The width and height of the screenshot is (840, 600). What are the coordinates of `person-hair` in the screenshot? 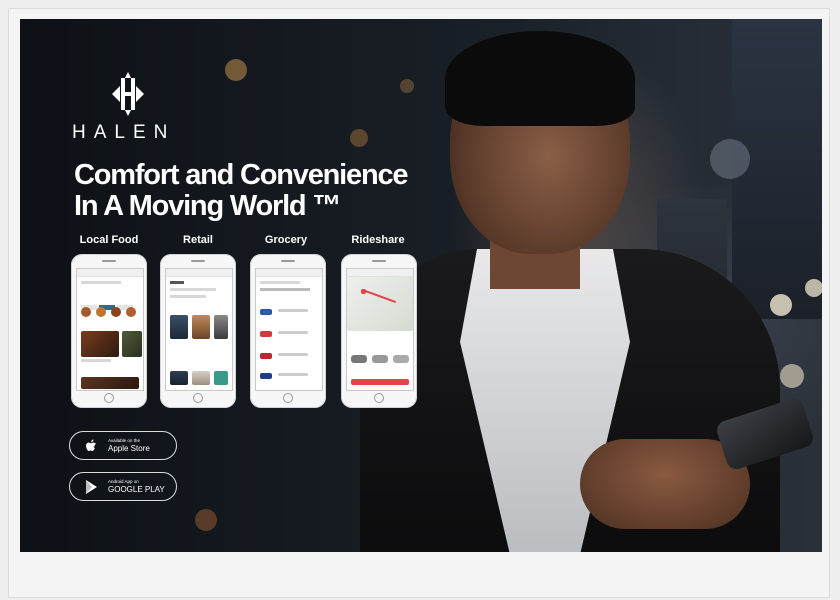 It's located at (540, 78).